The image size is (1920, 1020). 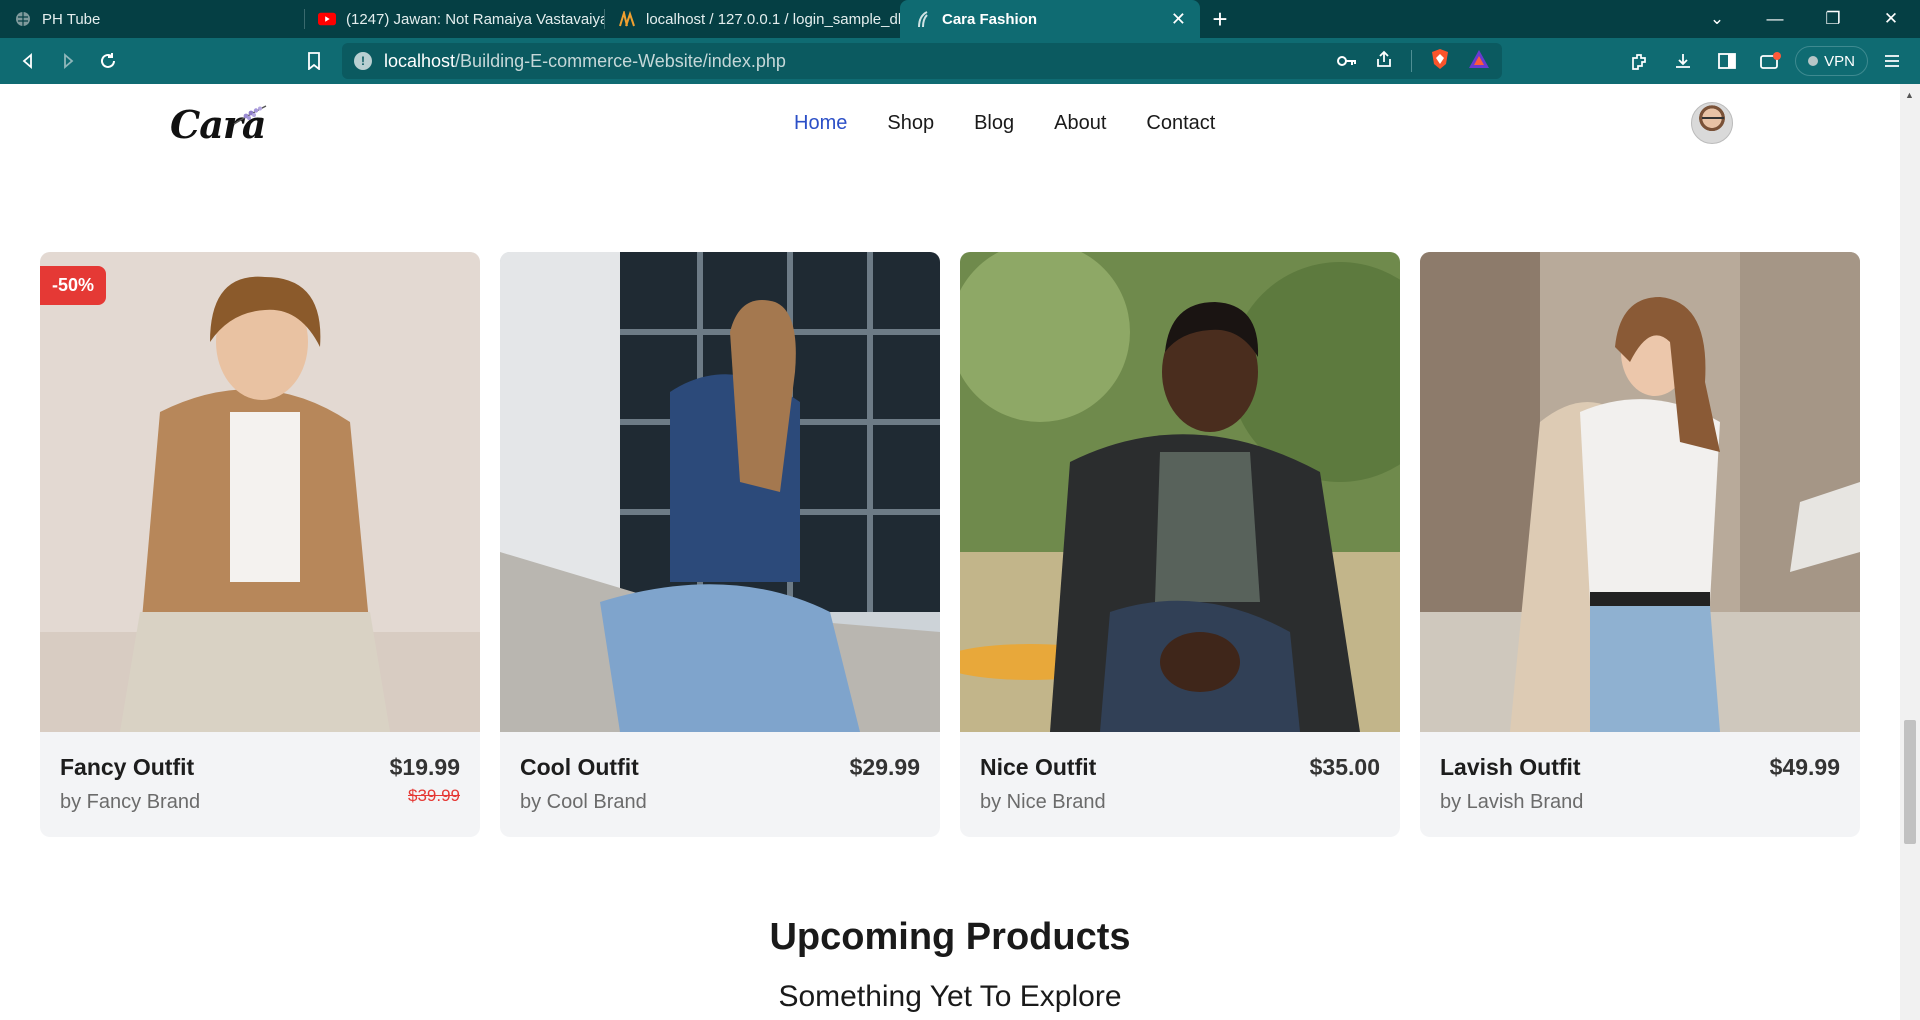 What do you see at coordinates (1775, 19) in the screenshot?
I see `minimize-icon: —` at bounding box center [1775, 19].